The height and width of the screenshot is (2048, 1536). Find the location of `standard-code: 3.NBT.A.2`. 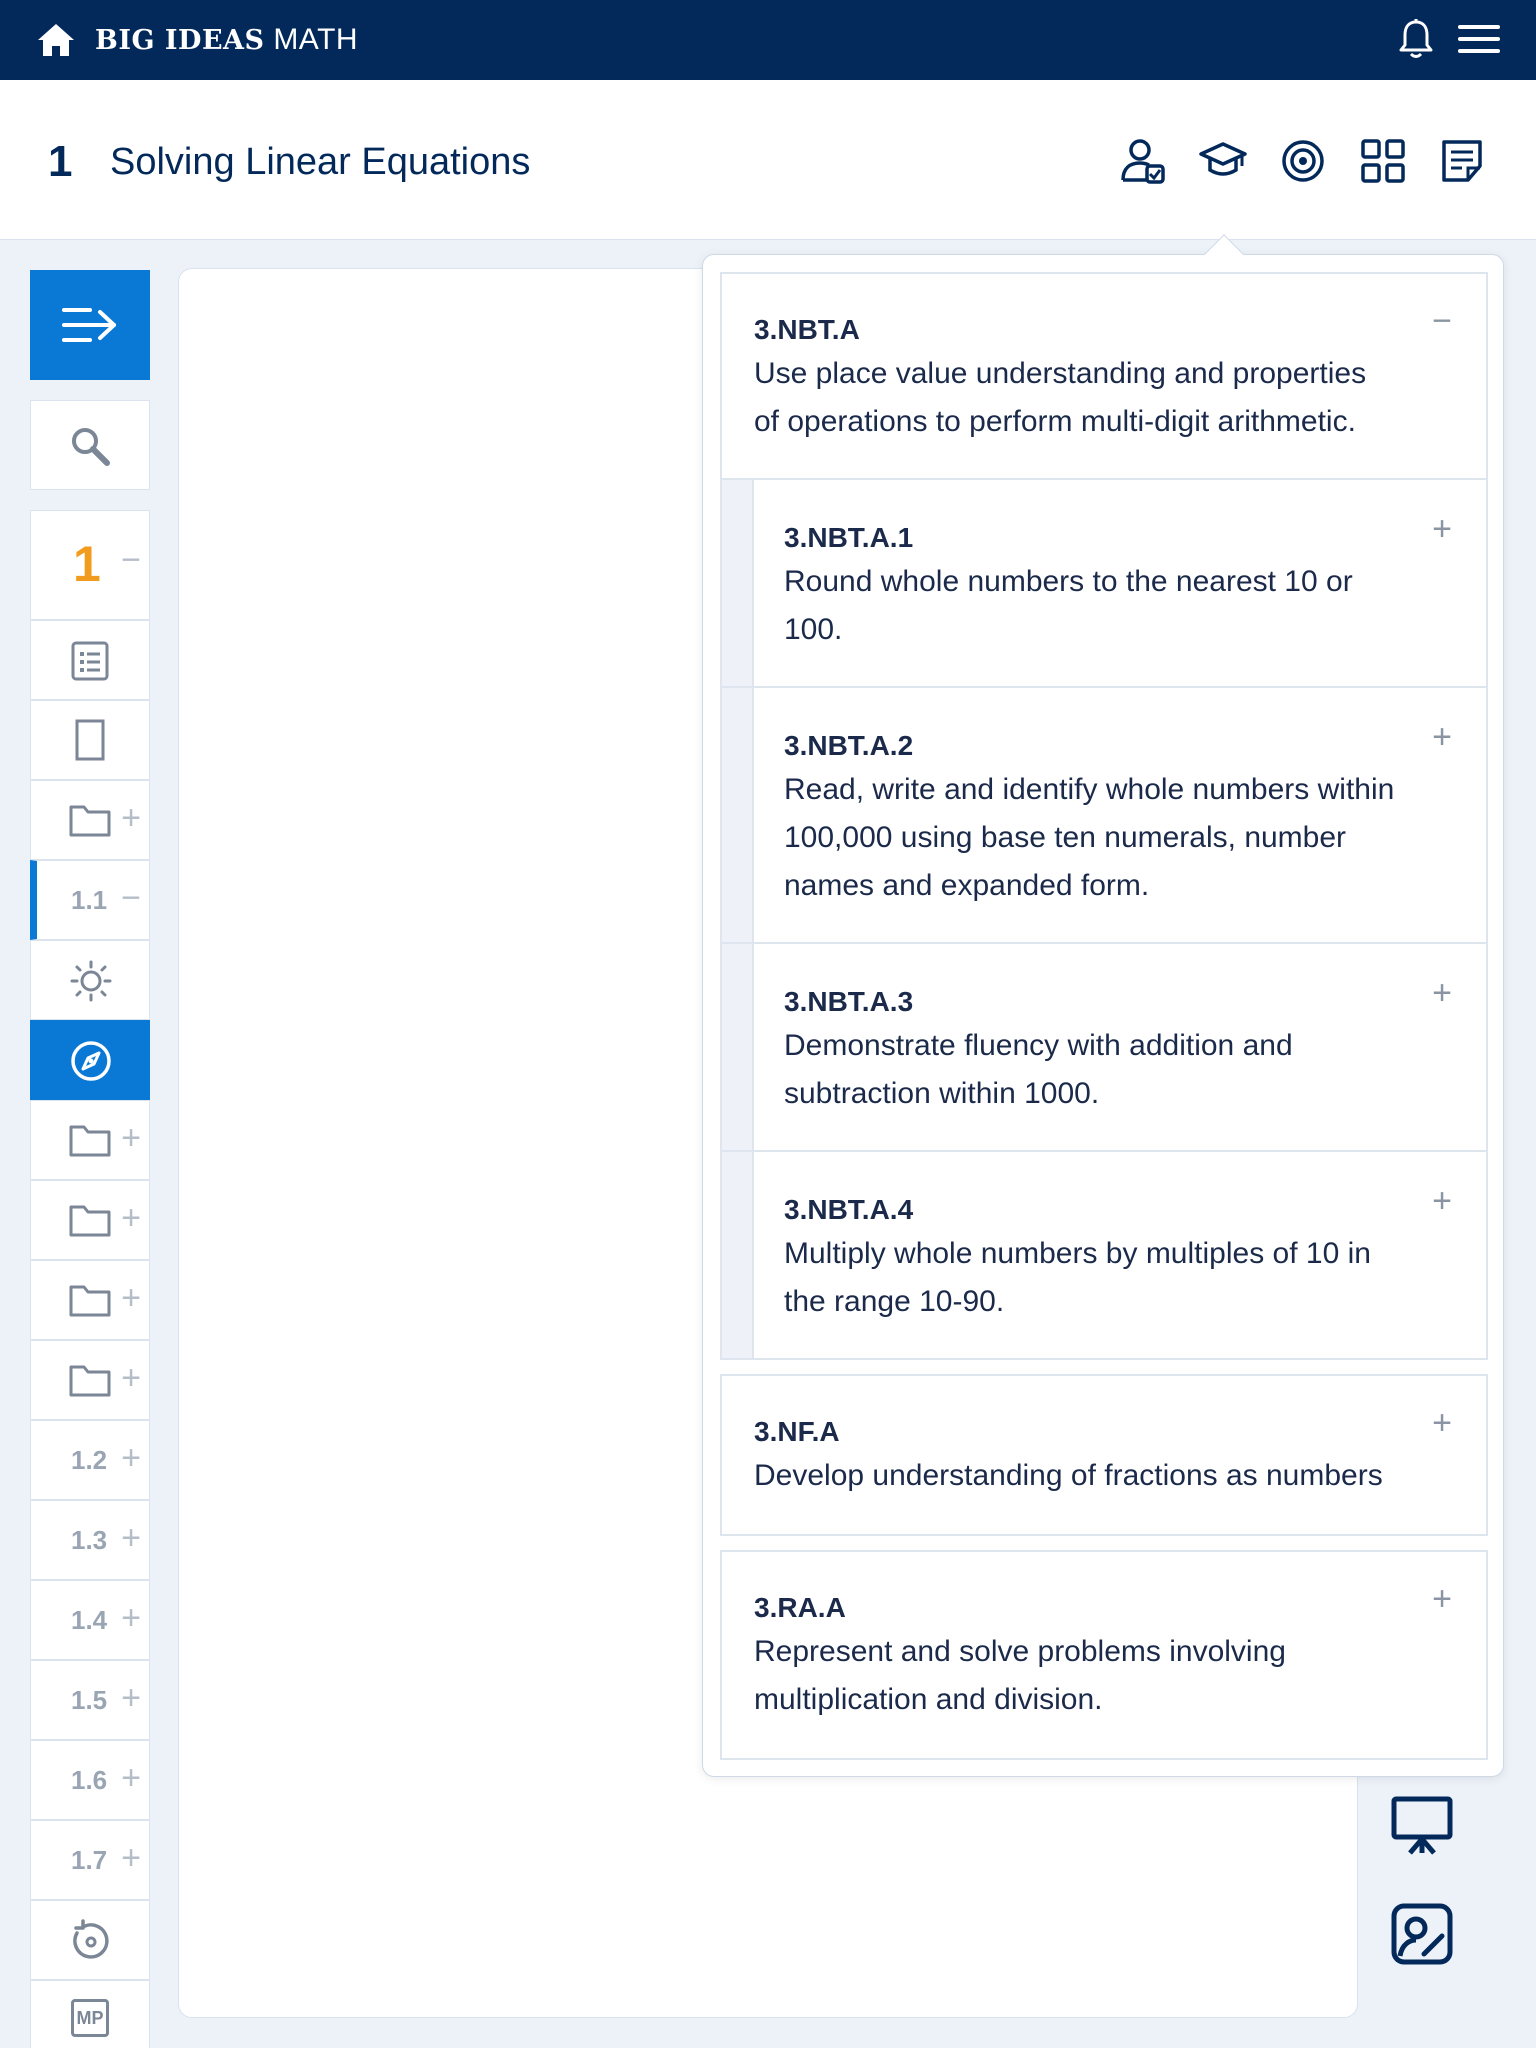

standard-code: 3.NBT.A.2 is located at coordinates (849, 745).